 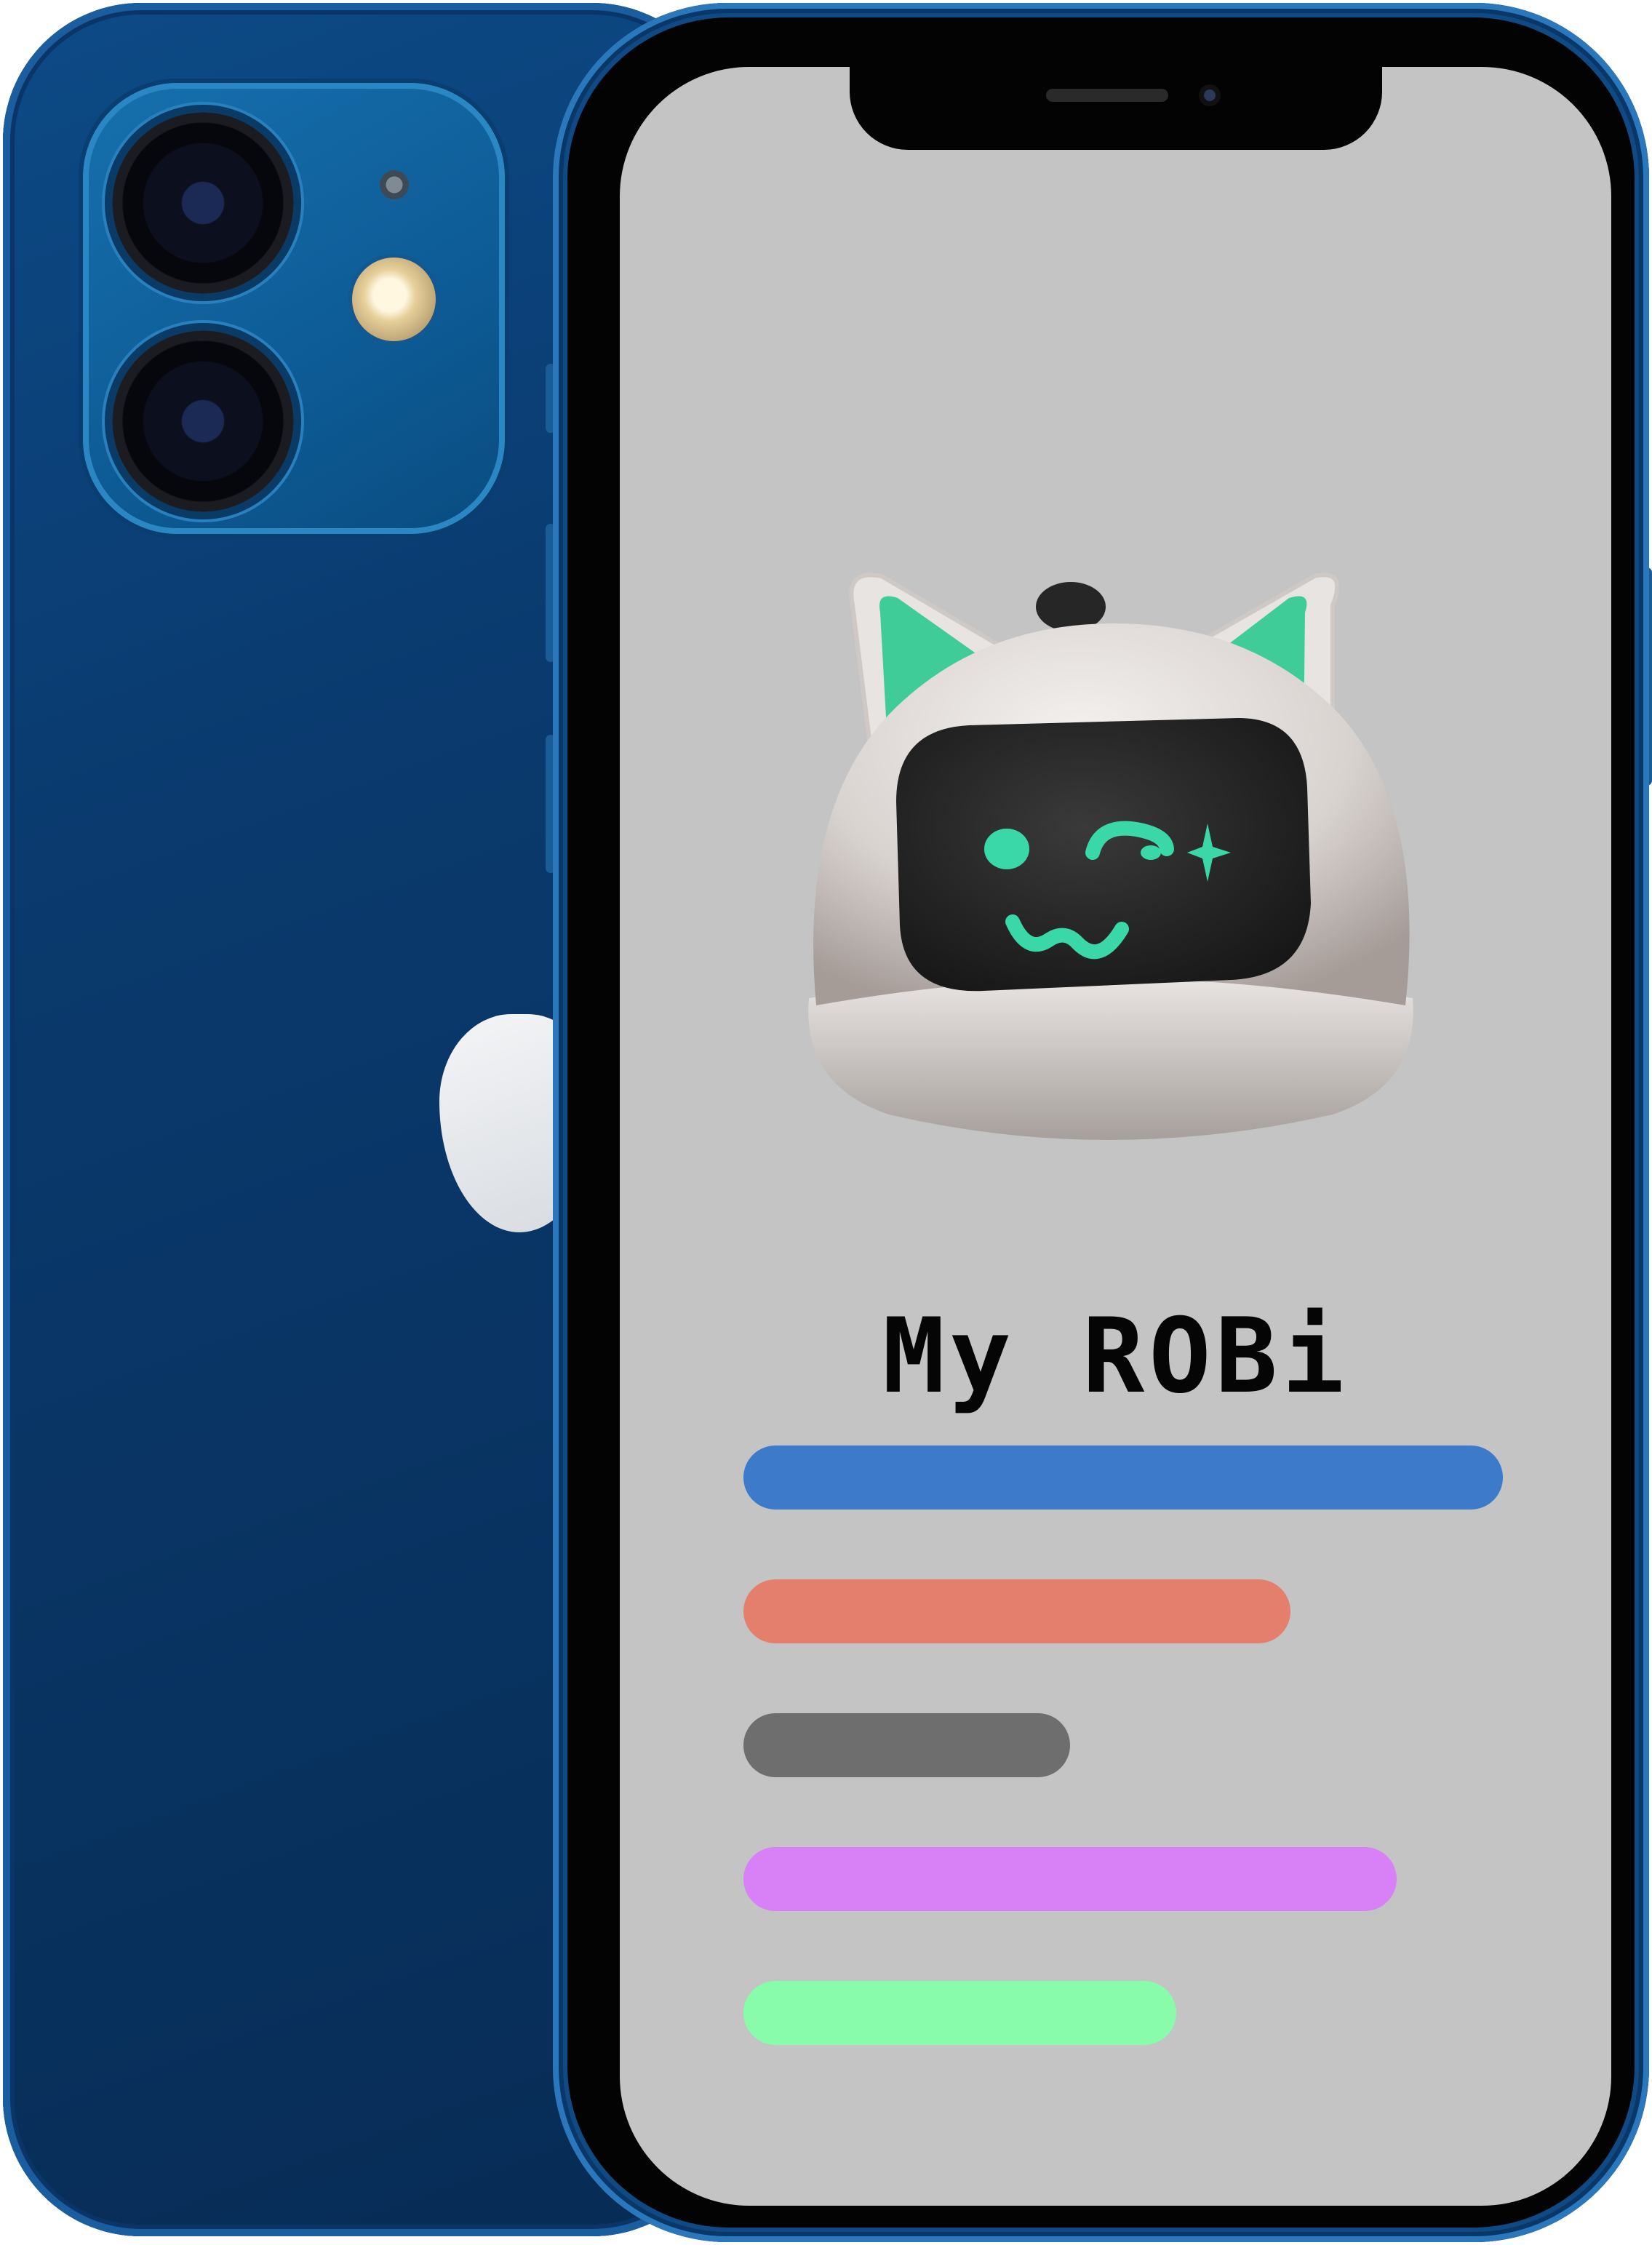 I want to click on robot-cat-mascot-icon, so click(x=1110, y=857).